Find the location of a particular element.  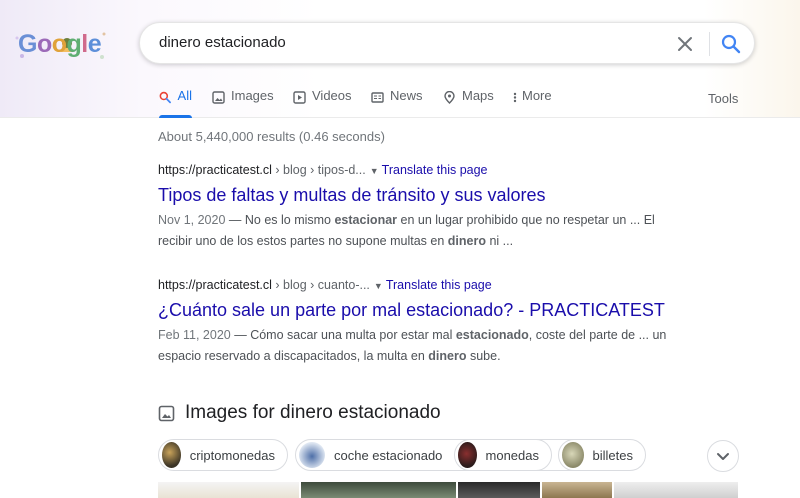

snippet-highlight: estacionar is located at coordinates (366, 220).